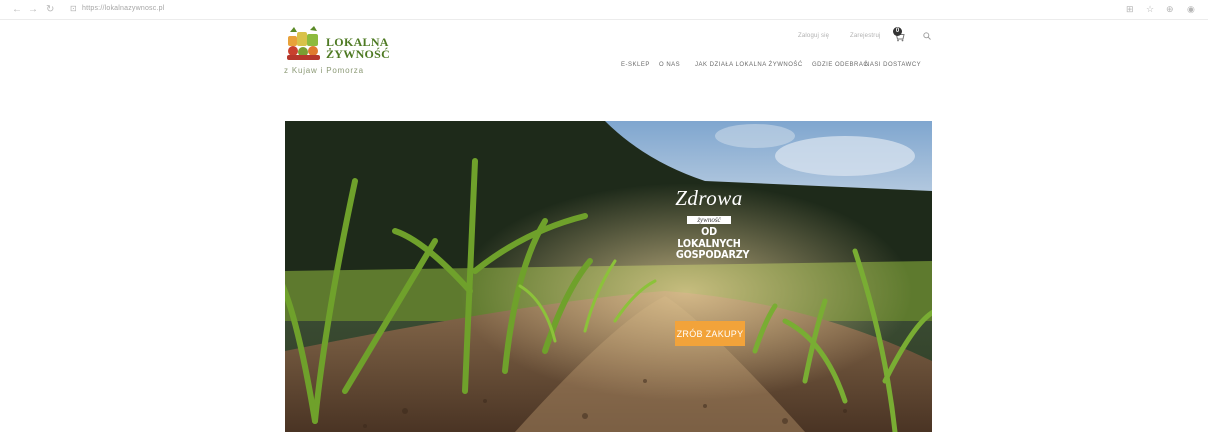 The height and width of the screenshot is (432, 1208). I want to click on site-logo: LOKALNA ŻYWNOŚĆ z Kujaw i Pomorza, so click(339, 51).